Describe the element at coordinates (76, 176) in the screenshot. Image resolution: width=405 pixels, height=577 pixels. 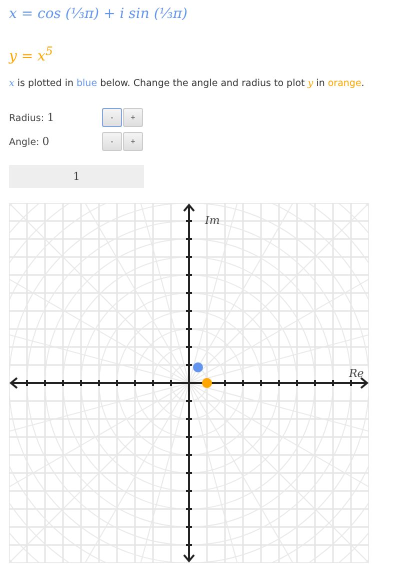
I see `output-box: 1` at that location.